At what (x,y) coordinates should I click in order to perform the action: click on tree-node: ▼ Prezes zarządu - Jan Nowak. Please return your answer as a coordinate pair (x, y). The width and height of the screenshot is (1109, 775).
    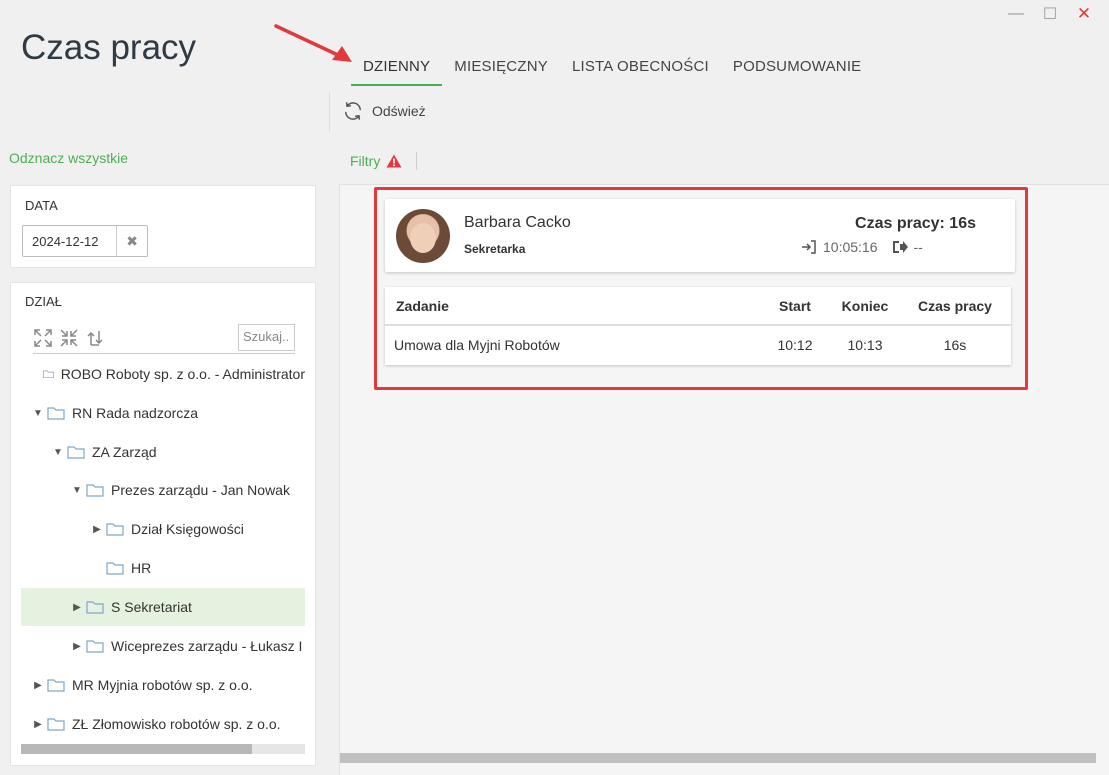
    Looking at the image, I should click on (163, 490).